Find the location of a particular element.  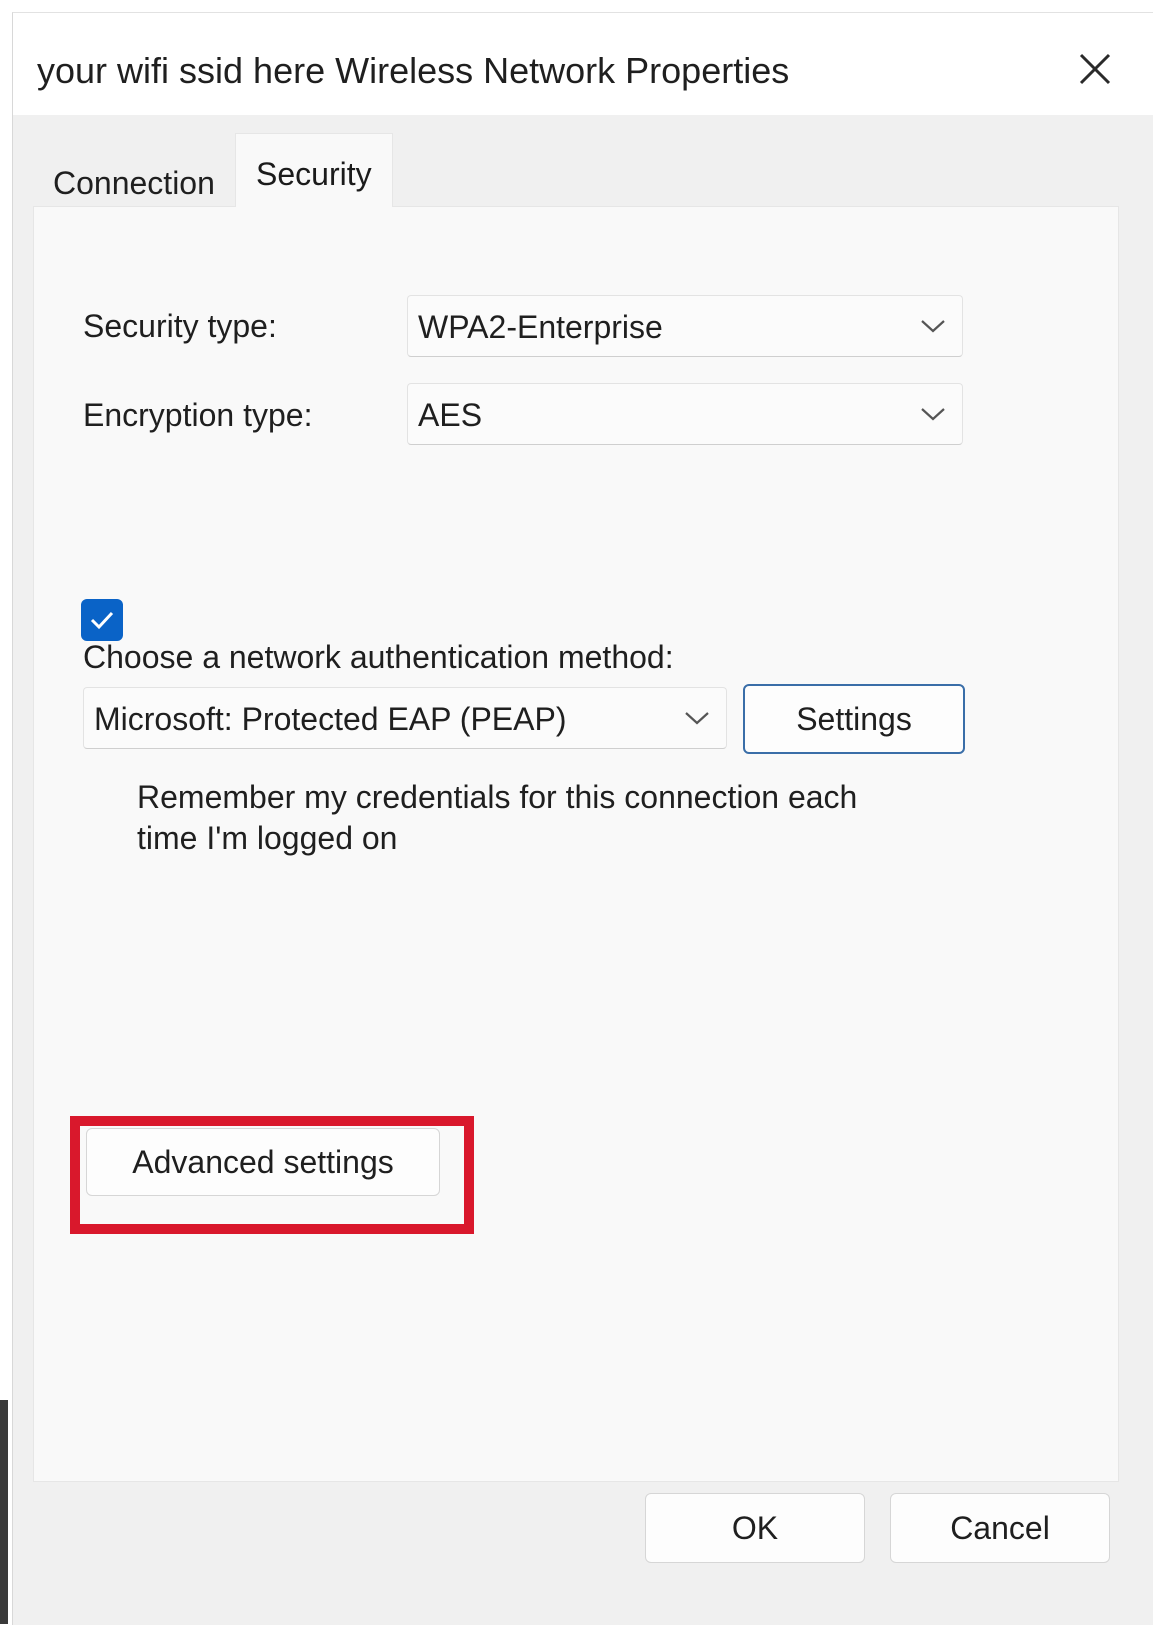

tab-security: Security is located at coordinates (314, 170).